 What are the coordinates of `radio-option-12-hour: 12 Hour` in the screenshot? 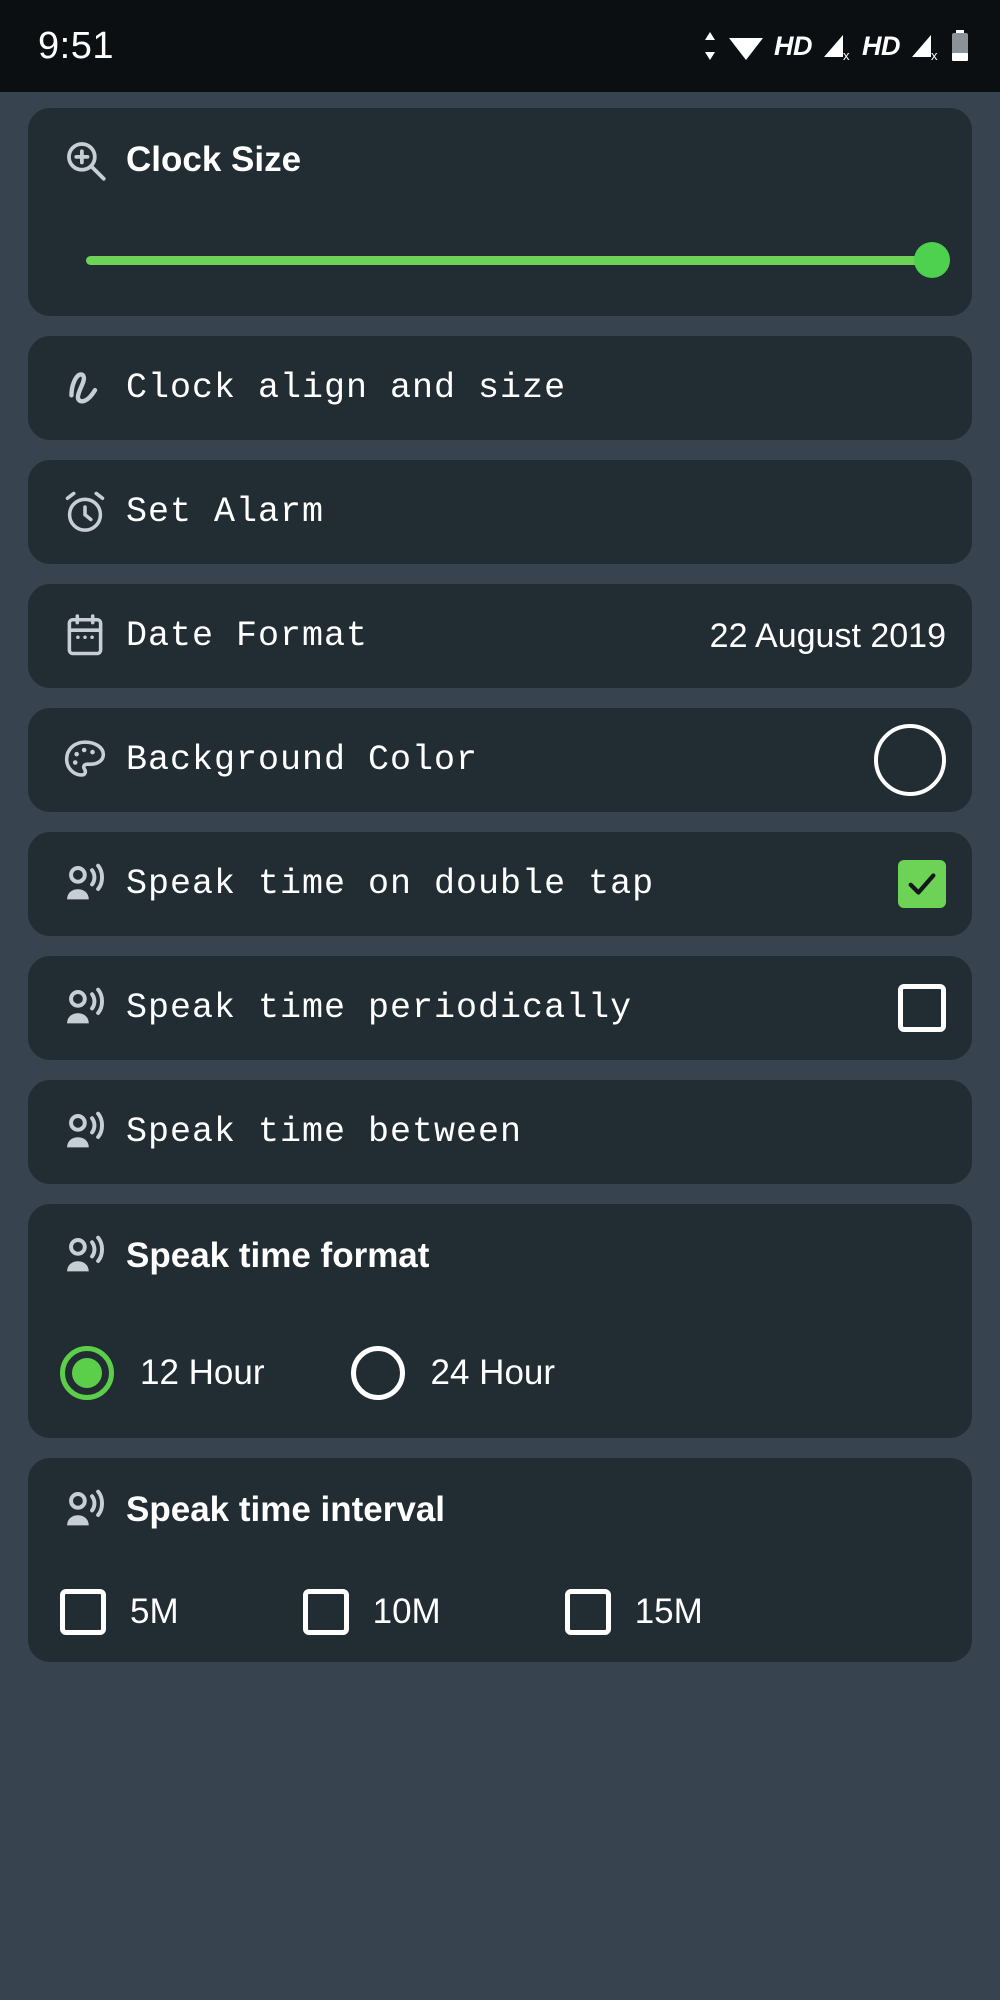 It's located at (162, 1373).